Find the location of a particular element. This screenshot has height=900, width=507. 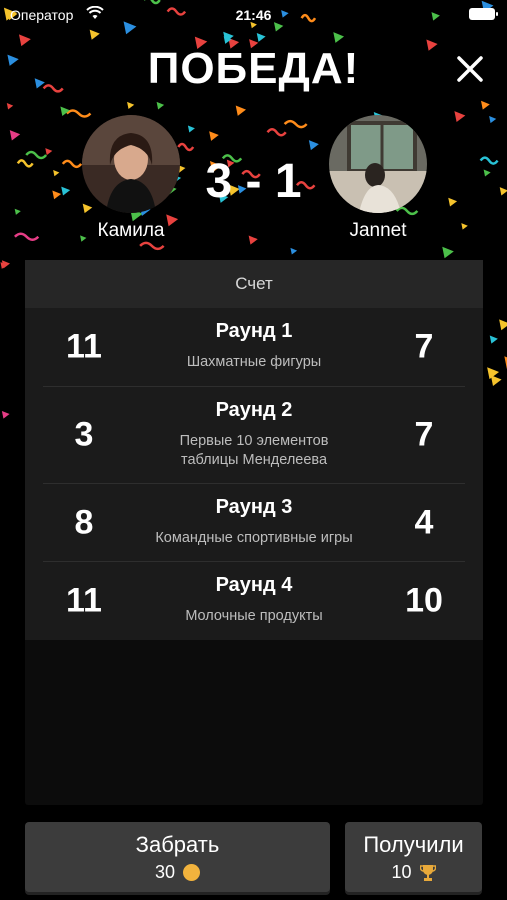

victory-title: ПОБЕДА! is located at coordinates (253, 68).